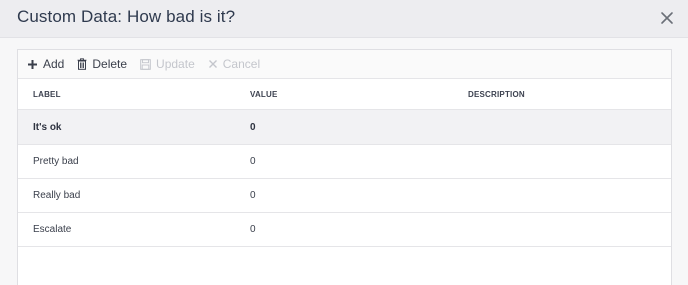  Describe the element at coordinates (56, 161) in the screenshot. I see `row-label: Pretty bad` at that location.